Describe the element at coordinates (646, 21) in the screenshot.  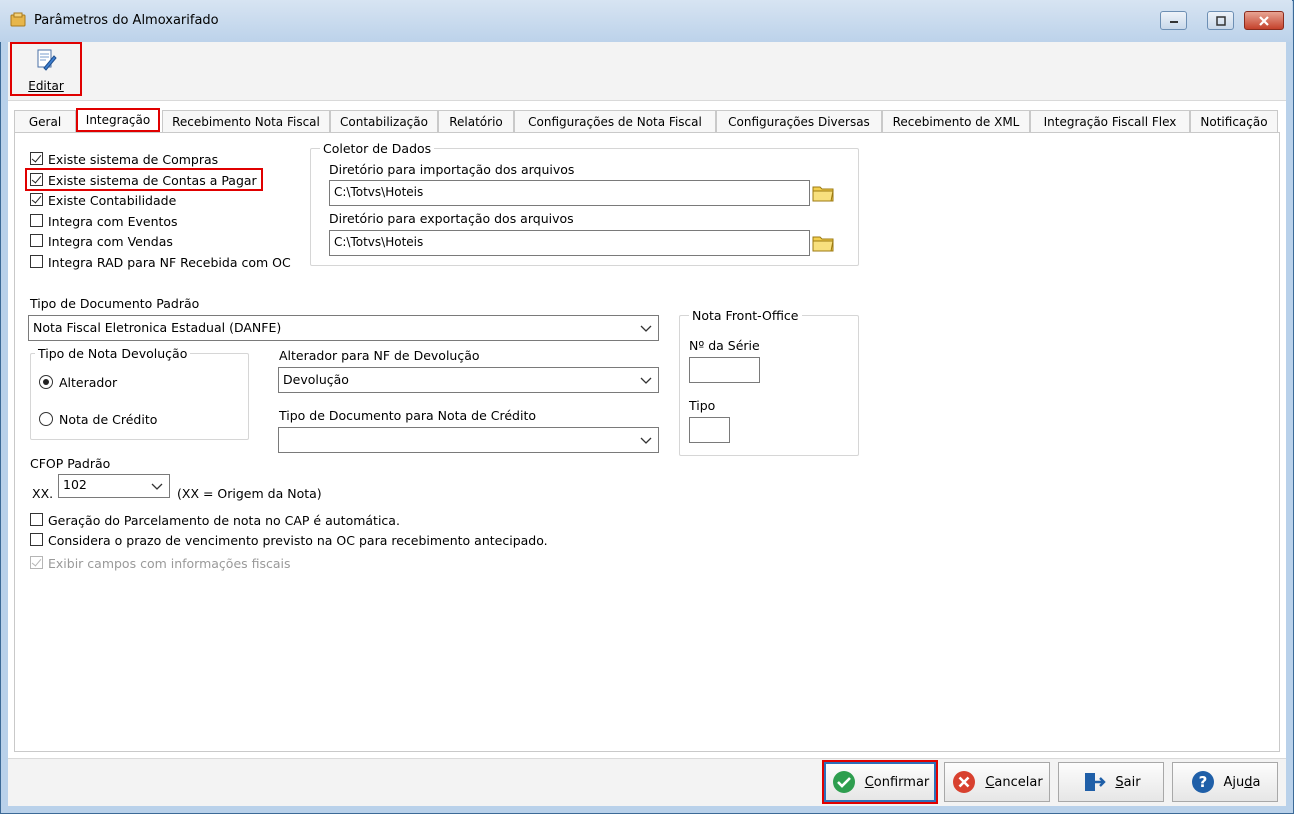
I see `title-bar: Parâmetros do Almoxarifado` at that location.